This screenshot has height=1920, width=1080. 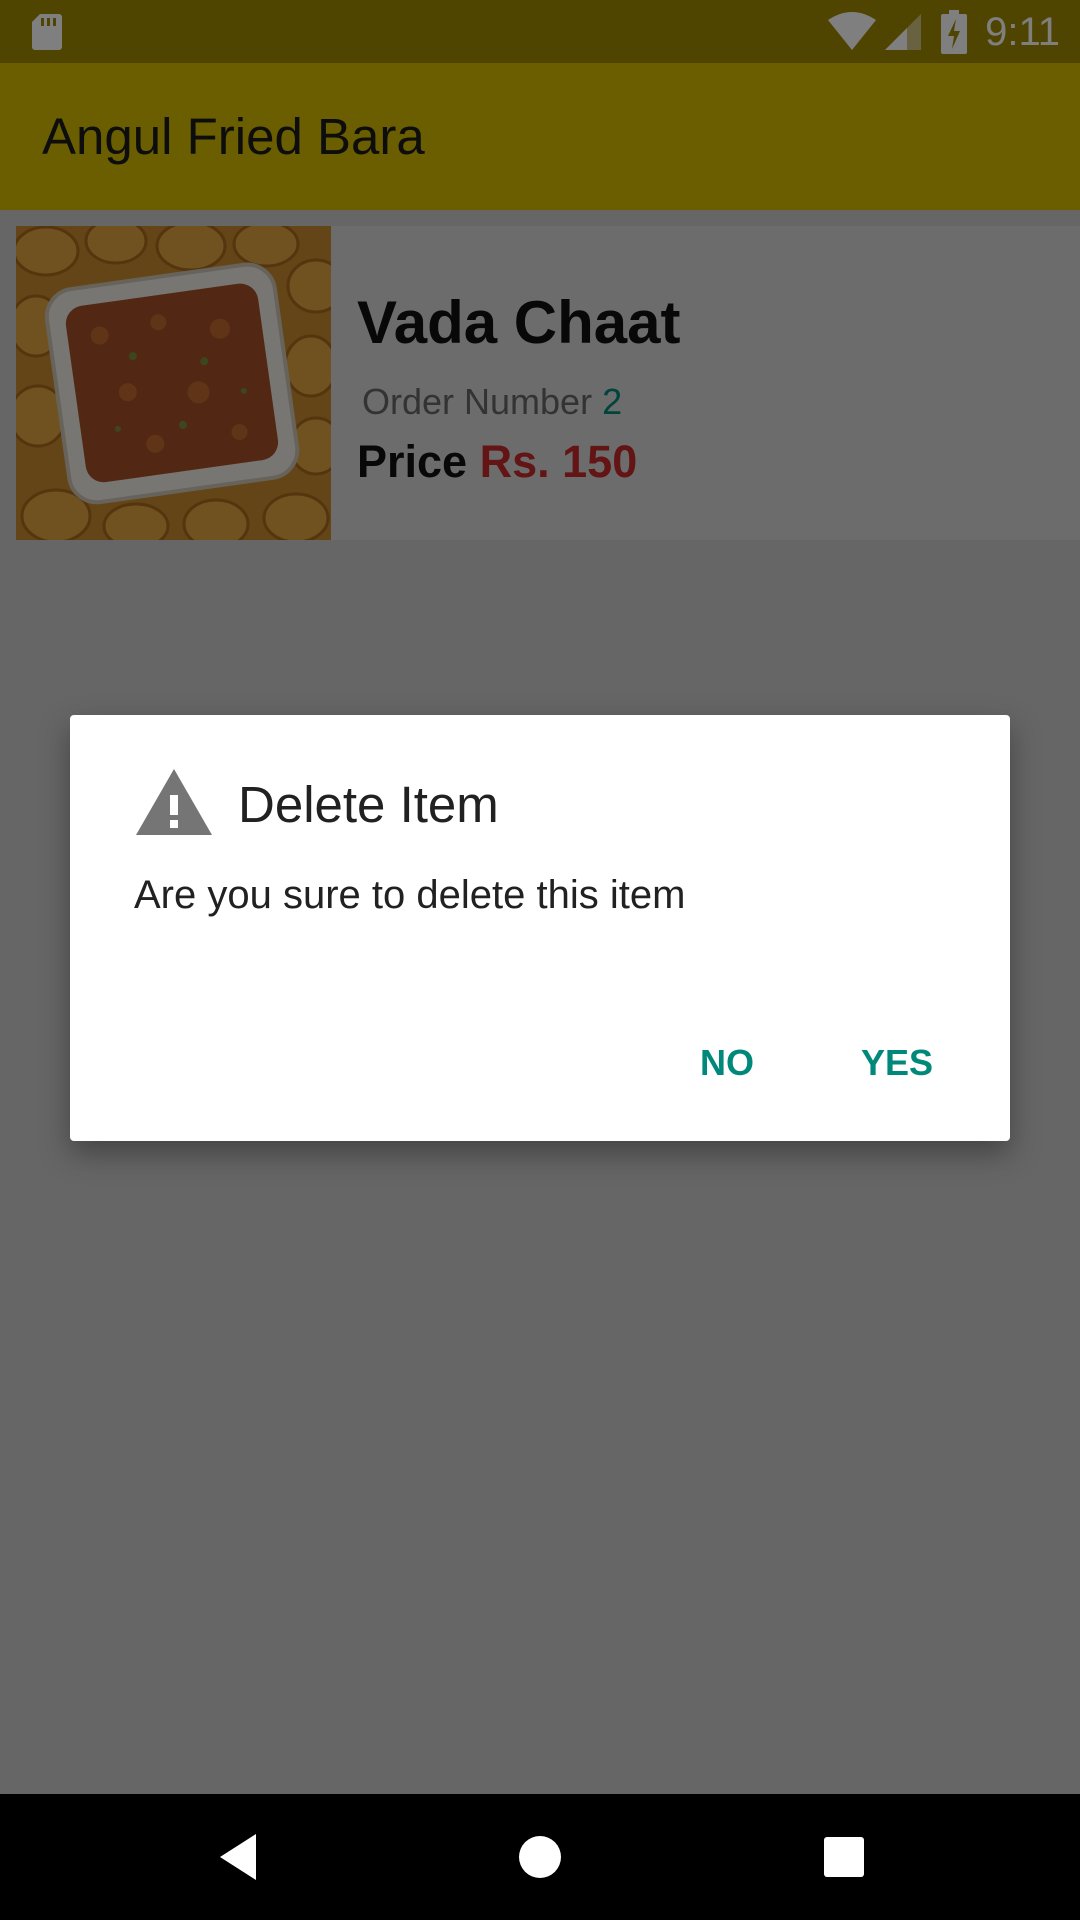 I want to click on dialog-title: Delete Item, so click(x=368, y=804).